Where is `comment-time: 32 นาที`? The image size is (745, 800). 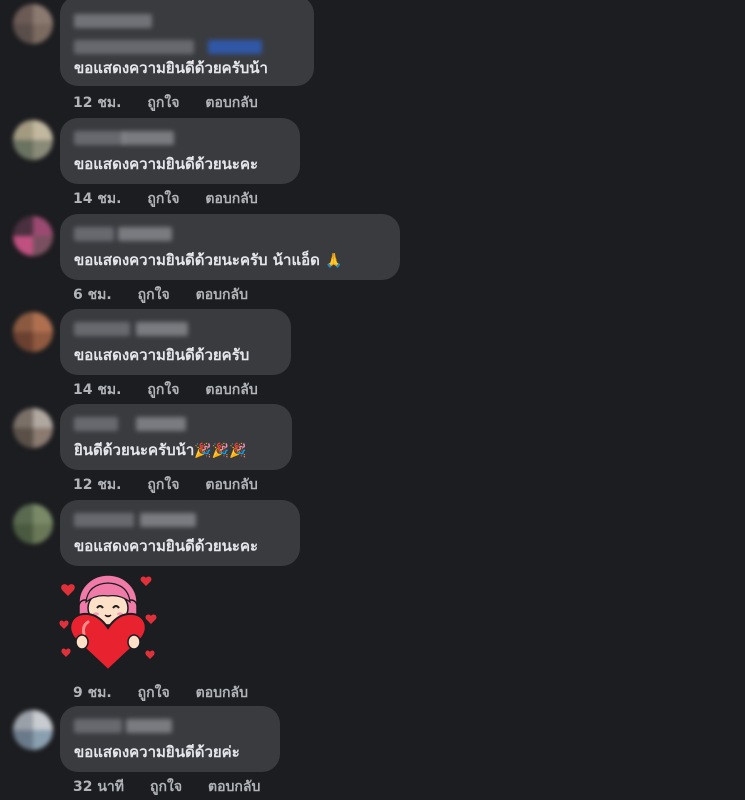
comment-time: 32 นาที is located at coordinates (98, 787).